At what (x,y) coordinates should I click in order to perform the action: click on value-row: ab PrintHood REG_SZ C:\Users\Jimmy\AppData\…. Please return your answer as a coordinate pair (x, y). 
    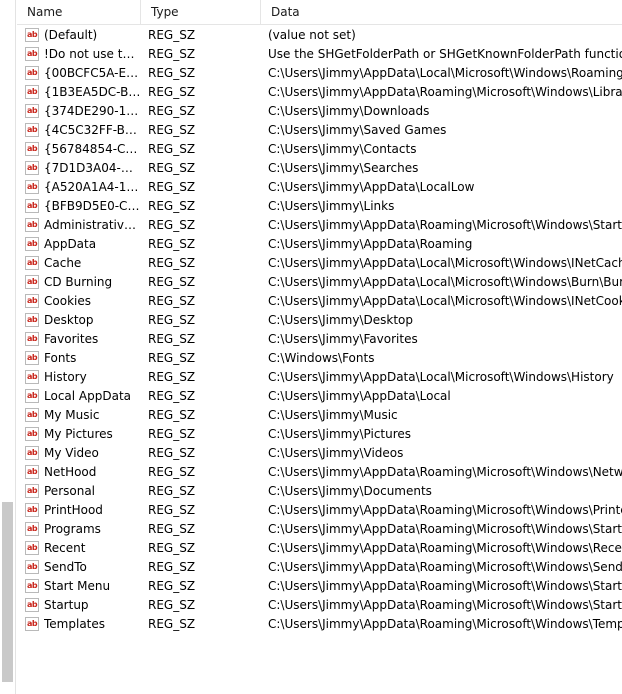
    Looking at the image, I should click on (319, 510).